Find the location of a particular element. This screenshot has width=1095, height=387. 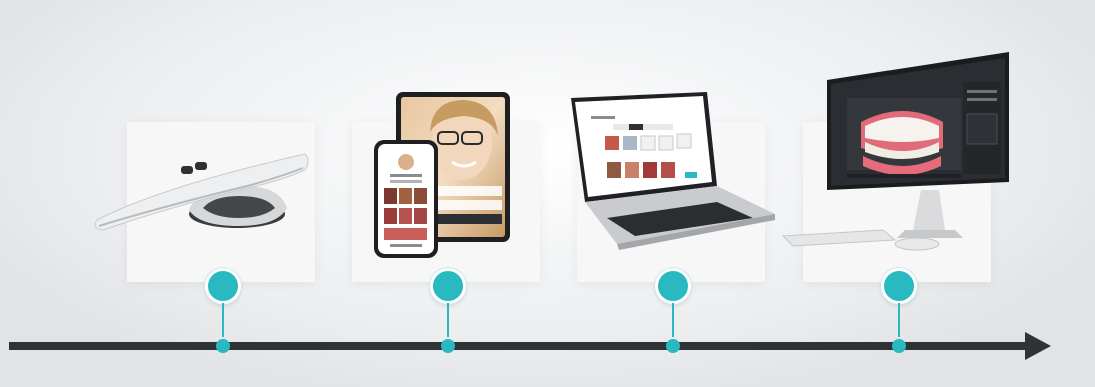

step-card-app is located at coordinates (446, 187).